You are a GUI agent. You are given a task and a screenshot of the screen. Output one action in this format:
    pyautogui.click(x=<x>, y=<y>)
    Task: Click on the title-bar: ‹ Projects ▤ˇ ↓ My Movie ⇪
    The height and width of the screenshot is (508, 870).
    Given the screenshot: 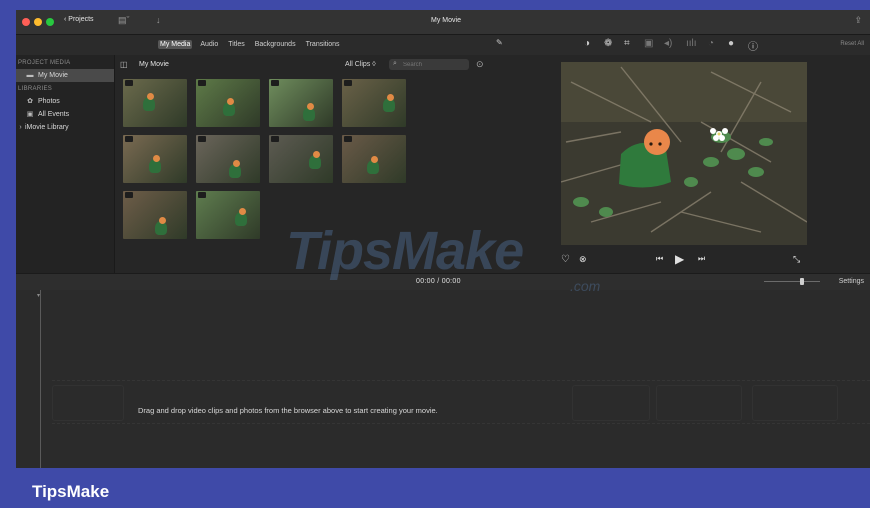 What is the action you would take?
    pyautogui.click(x=443, y=22)
    